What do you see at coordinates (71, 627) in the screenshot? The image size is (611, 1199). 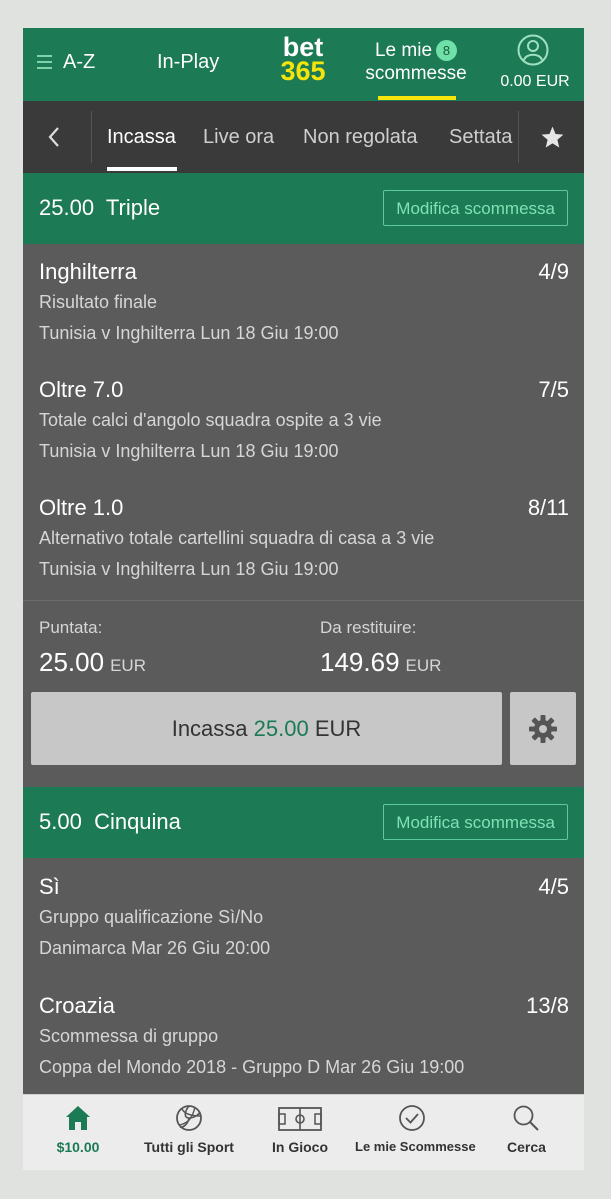 I see `stake-label: Puntata:` at bounding box center [71, 627].